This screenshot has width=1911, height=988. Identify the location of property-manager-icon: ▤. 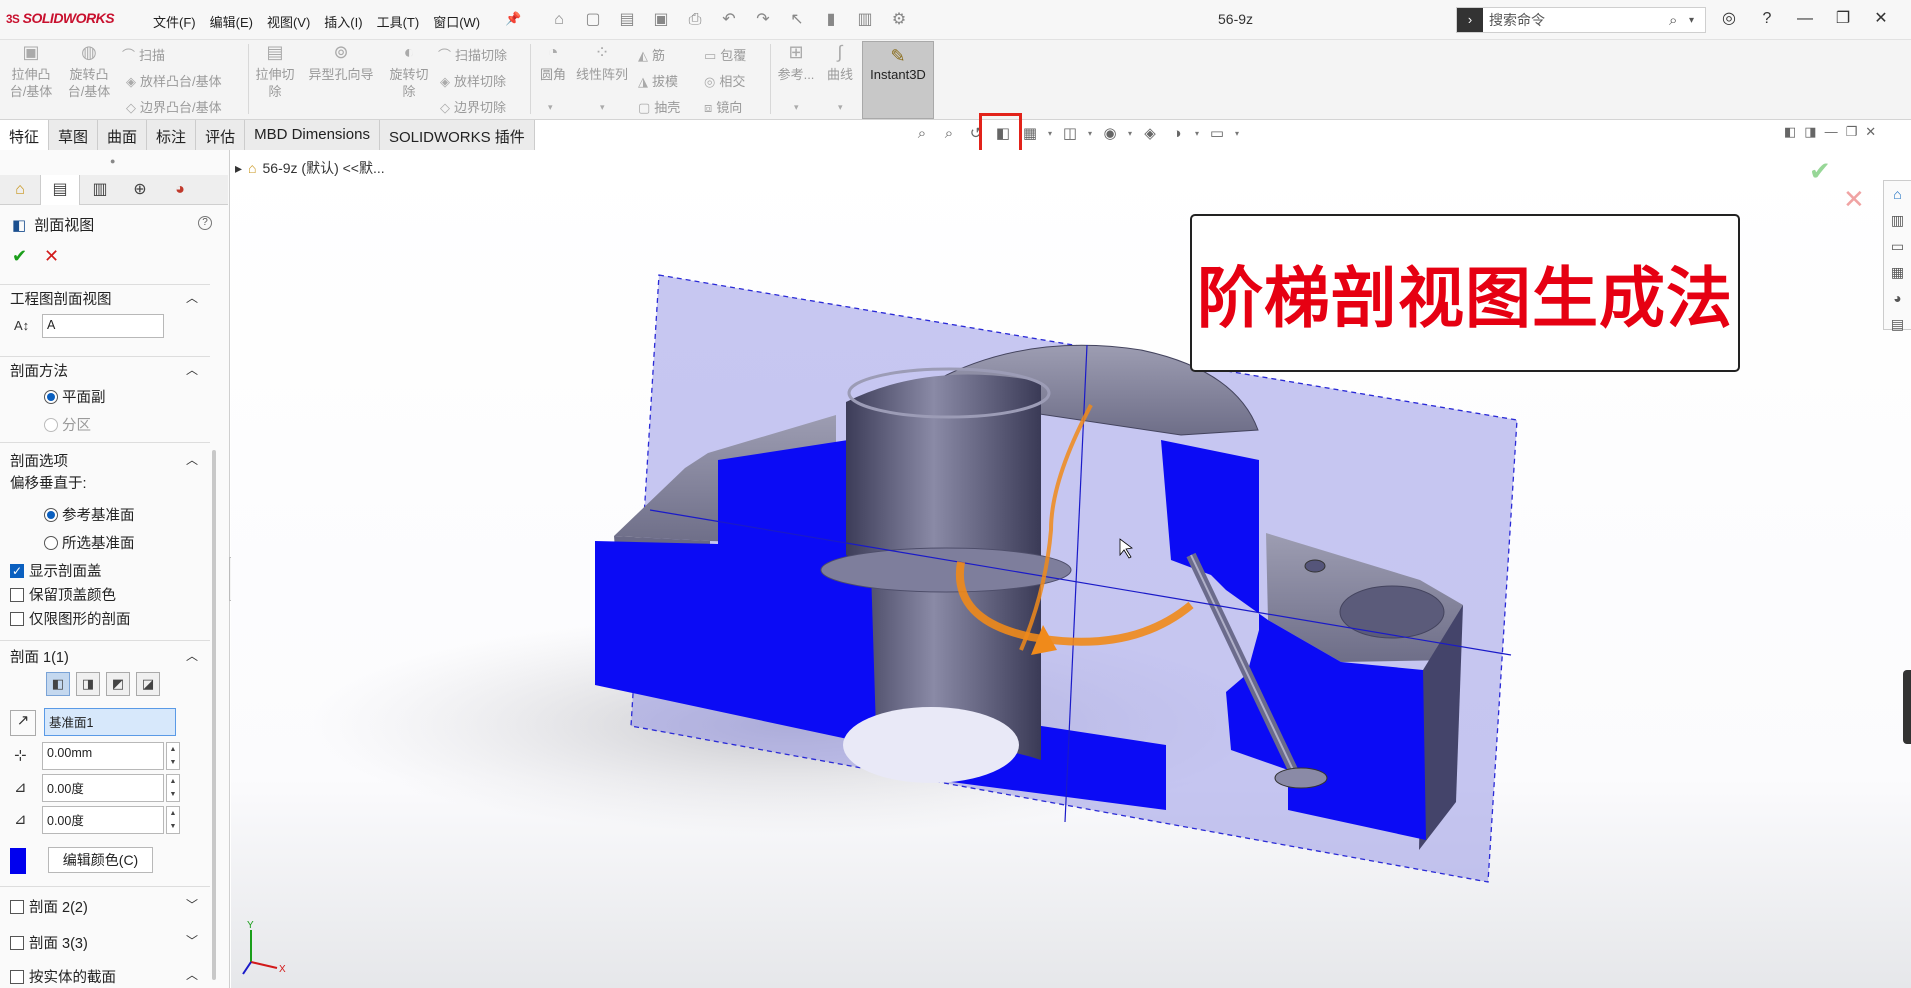
(60, 190).